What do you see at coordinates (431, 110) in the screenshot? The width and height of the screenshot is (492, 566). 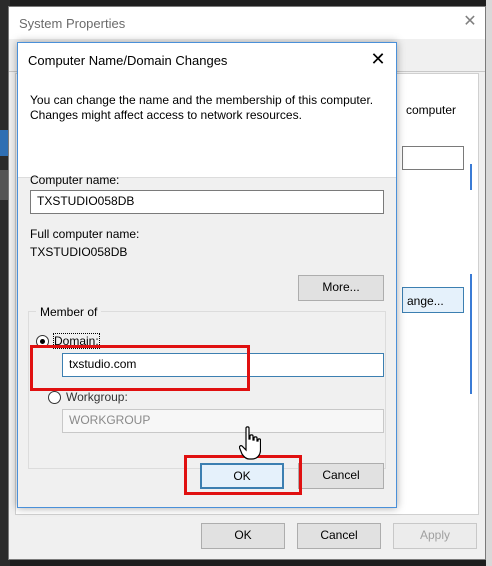 I see `background-text: computer` at bounding box center [431, 110].